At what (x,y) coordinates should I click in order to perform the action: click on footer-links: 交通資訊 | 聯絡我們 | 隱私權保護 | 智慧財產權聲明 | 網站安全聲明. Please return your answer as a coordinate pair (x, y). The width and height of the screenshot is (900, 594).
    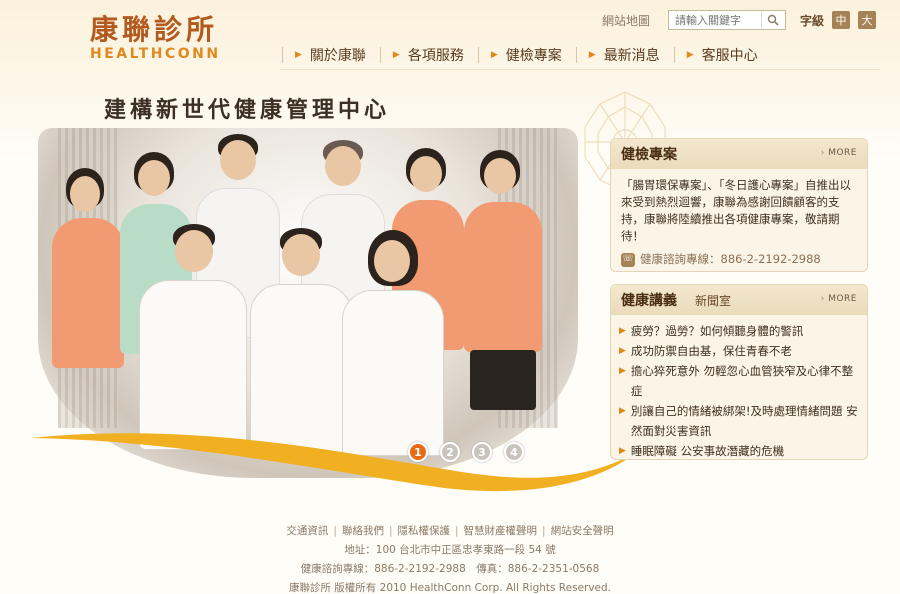
    Looking at the image, I should click on (450, 531).